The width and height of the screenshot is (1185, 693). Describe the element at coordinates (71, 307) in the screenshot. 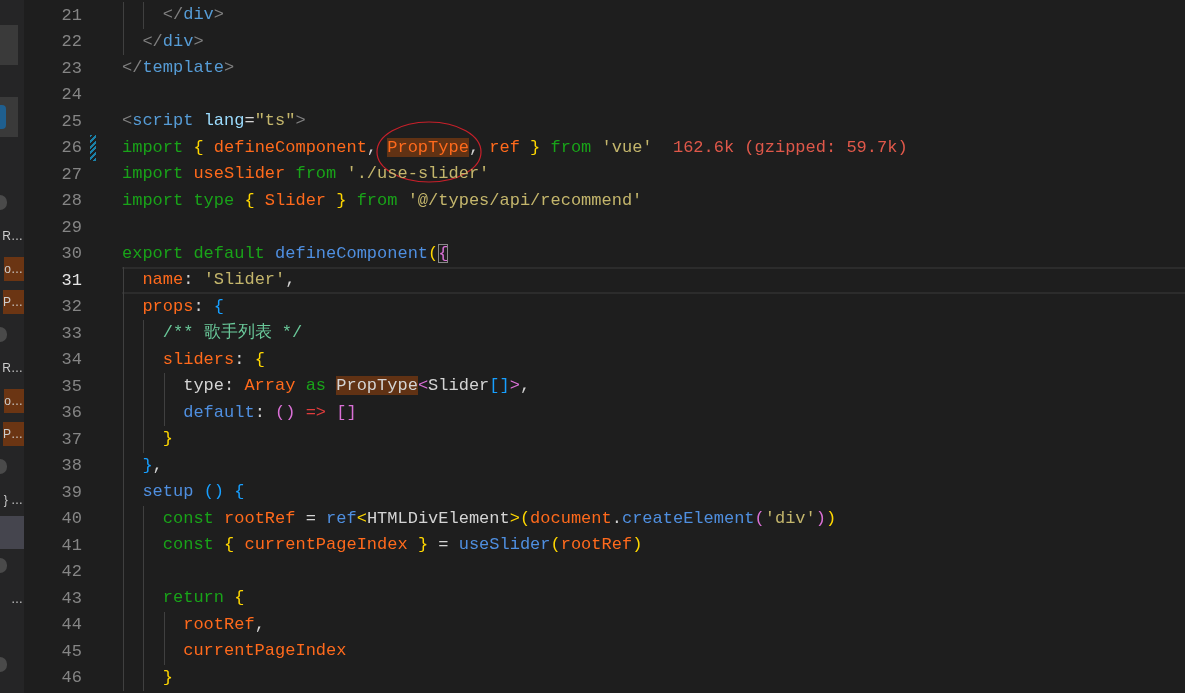

I see `line-number: 32` at that location.